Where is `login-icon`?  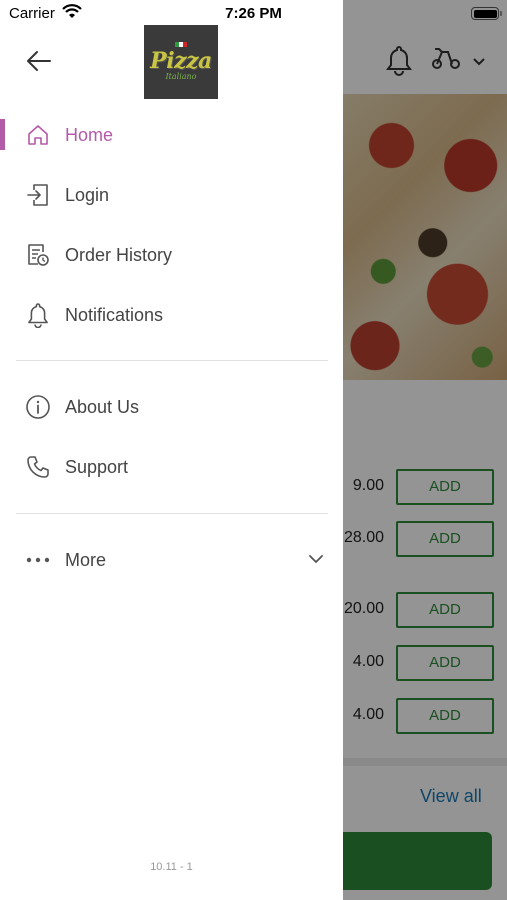
login-icon is located at coordinates (38, 195).